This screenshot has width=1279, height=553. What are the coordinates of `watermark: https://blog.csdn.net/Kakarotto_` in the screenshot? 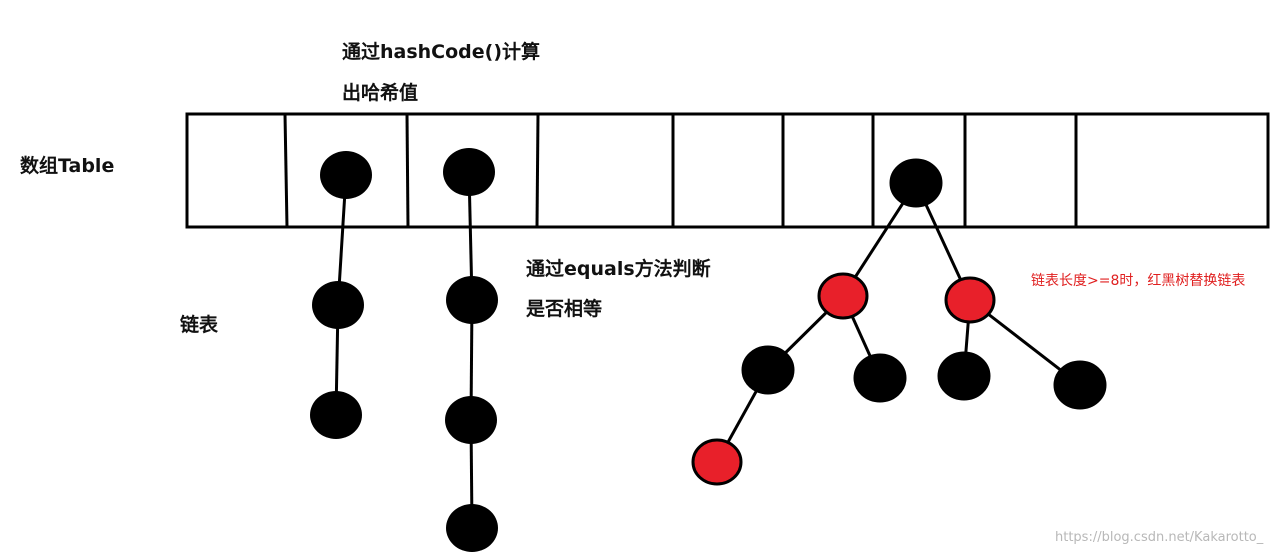 It's located at (1159, 537).